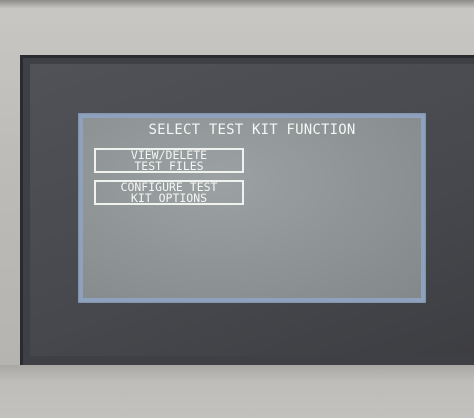 The width and height of the screenshot is (474, 418). What do you see at coordinates (237, 4) in the screenshot?
I see `bezel-top-edge` at bounding box center [237, 4].